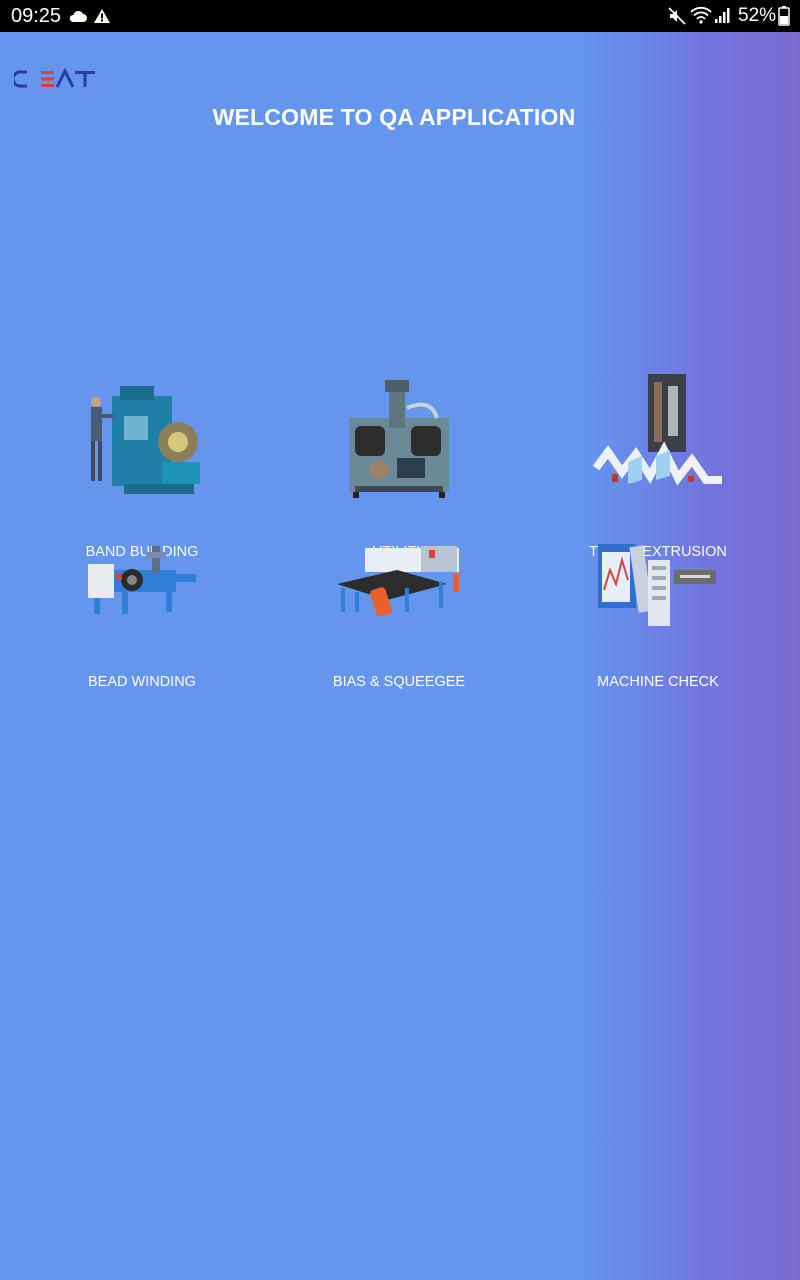 This screenshot has width=800, height=1280. I want to click on tread-extrusion-icon, so click(657, 430).